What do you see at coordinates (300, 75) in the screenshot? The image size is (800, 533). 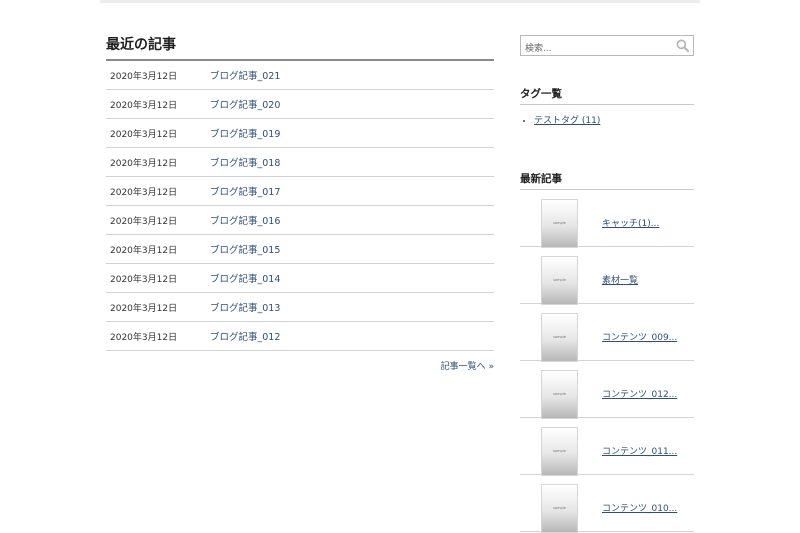 I see `table-row: 2020年3月12日 ブログ記事_021` at bounding box center [300, 75].